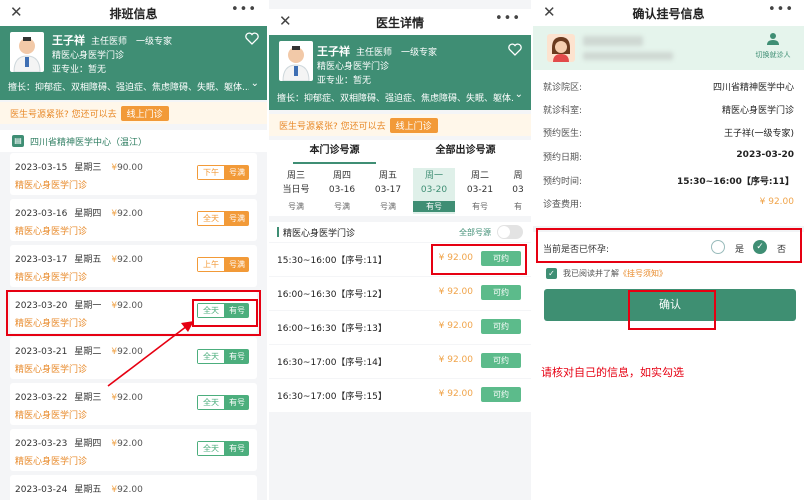 Image resolution: width=804 pixels, height=500 pixels. Describe the element at coordinates (668, 48) in the screenshot. I see `patient-header: 切换就诊人` at that location.